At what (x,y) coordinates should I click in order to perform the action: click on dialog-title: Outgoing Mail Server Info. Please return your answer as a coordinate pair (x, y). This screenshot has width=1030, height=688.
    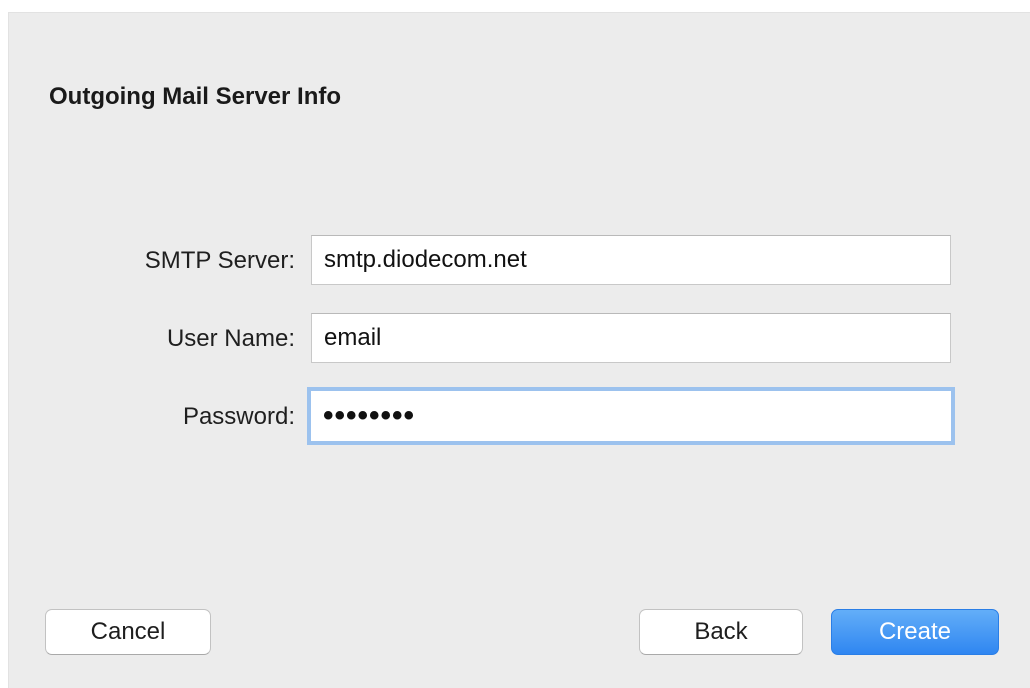
    Looking at the image, I should click on (195, 96).